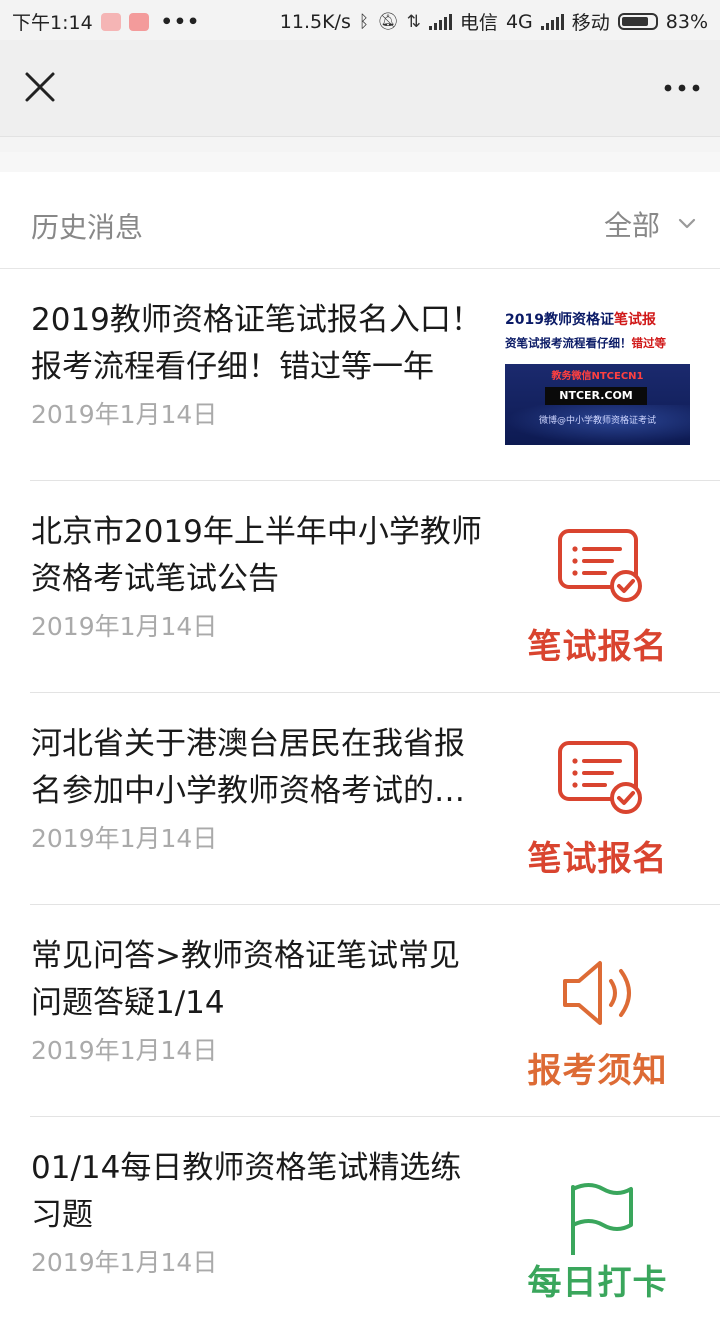 Image resolution: width=720 pixels, height=1329 pixels. What do you see at coordinates (180, 21) in the screenshot?
I see `more-notifications-icon: •••` at bounding box center [180, 21].